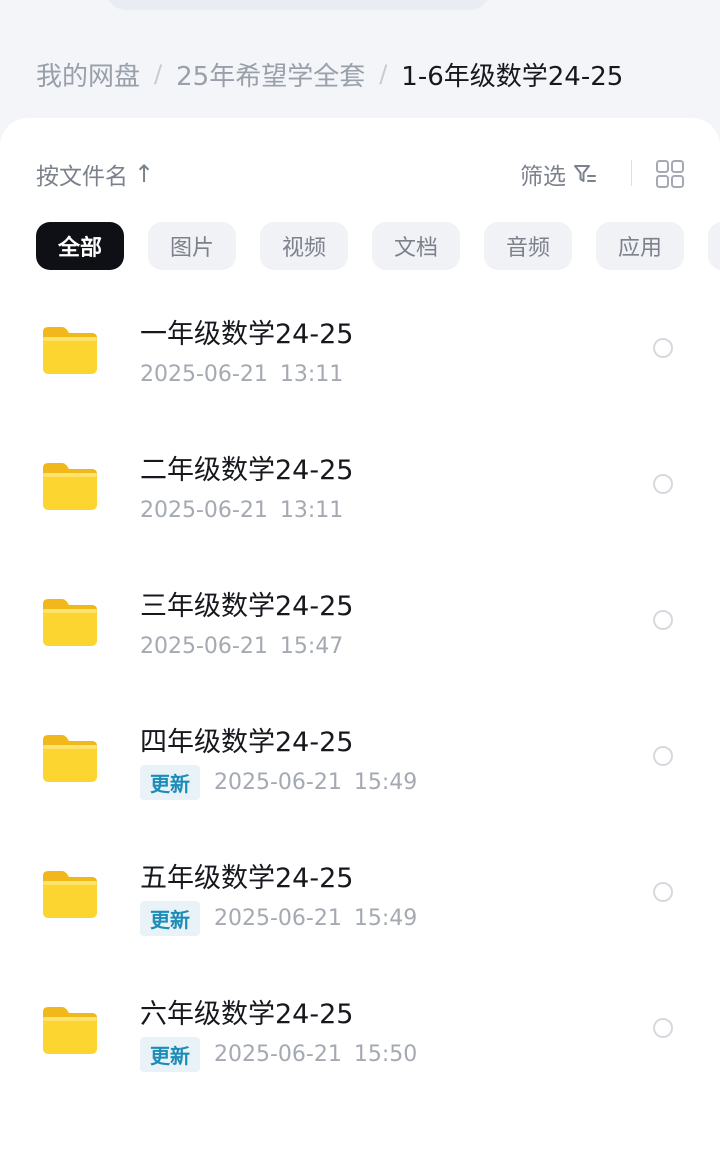  What do you see at coordinates (247, 1014) in the screenshot?
I see `file-name: 六年级数学24-25` at bounding box center [247, 1014].